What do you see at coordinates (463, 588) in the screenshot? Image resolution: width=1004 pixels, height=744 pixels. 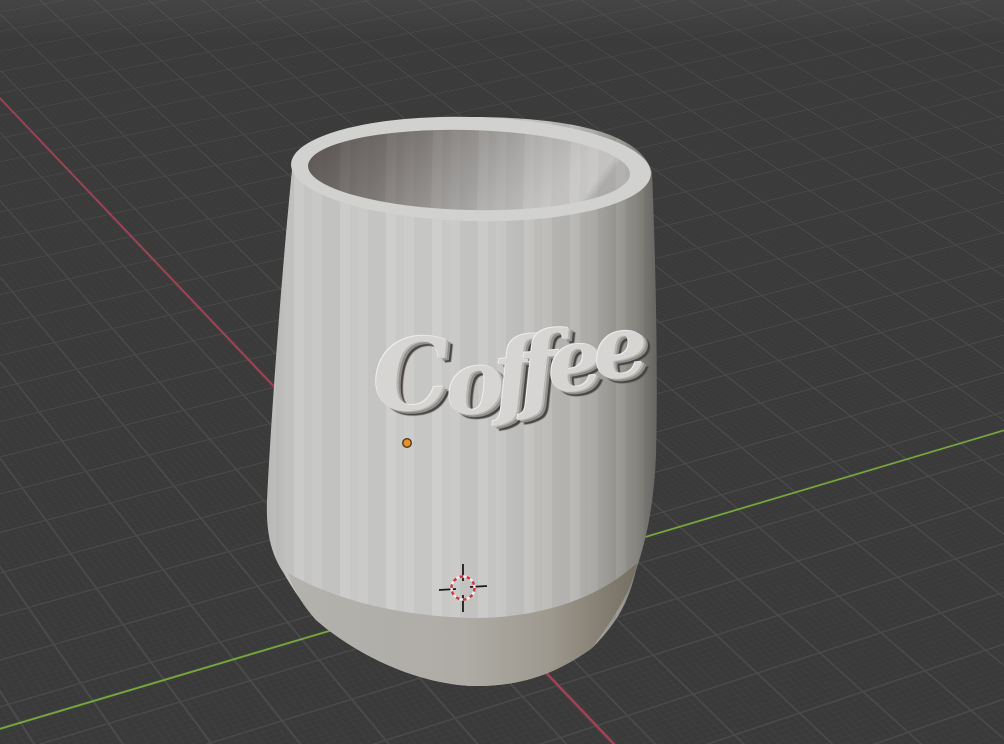 I see `3d-cursor` at bounding box center [463, 588].